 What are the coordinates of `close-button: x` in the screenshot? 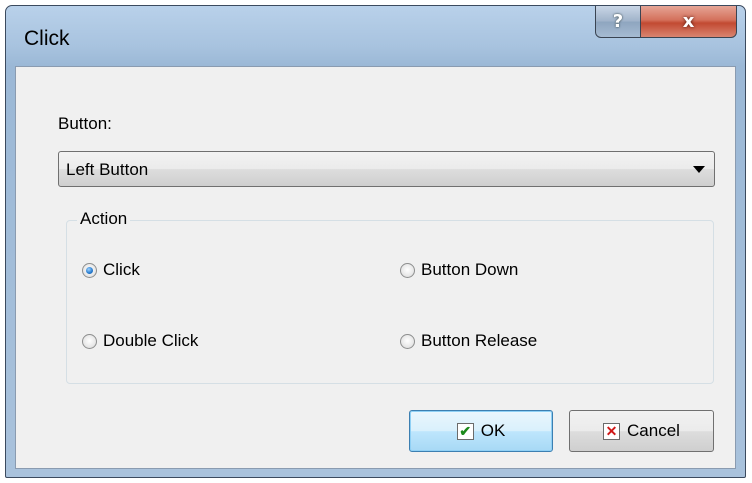 It's located at (689, 22).